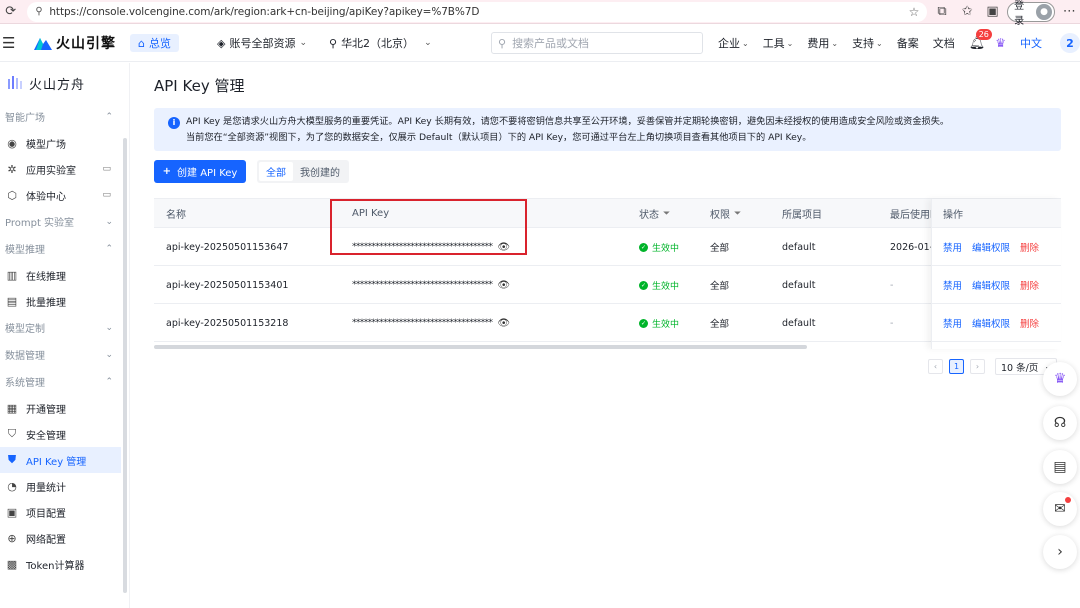  Describe the element at coordinates (320, 171) in the screenshot. I see `filter-mine: 我创建的` at that location.